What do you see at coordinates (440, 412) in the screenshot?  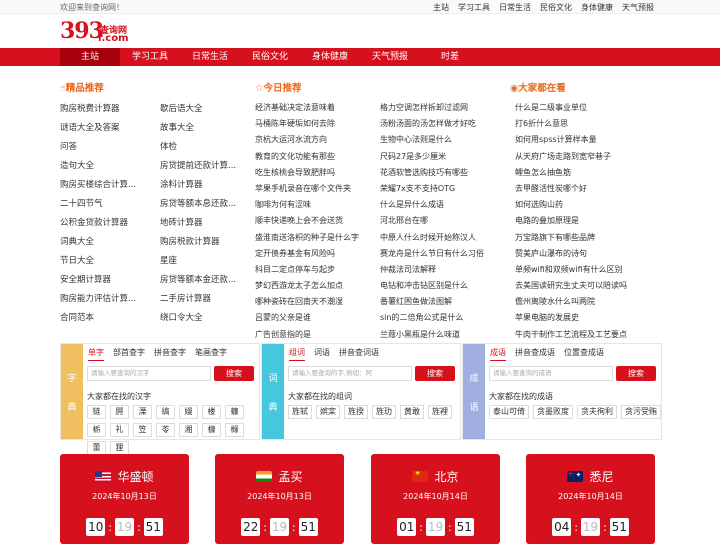 I see `dict-hot-chip: 旌裡` at bounding box center [440, 412].